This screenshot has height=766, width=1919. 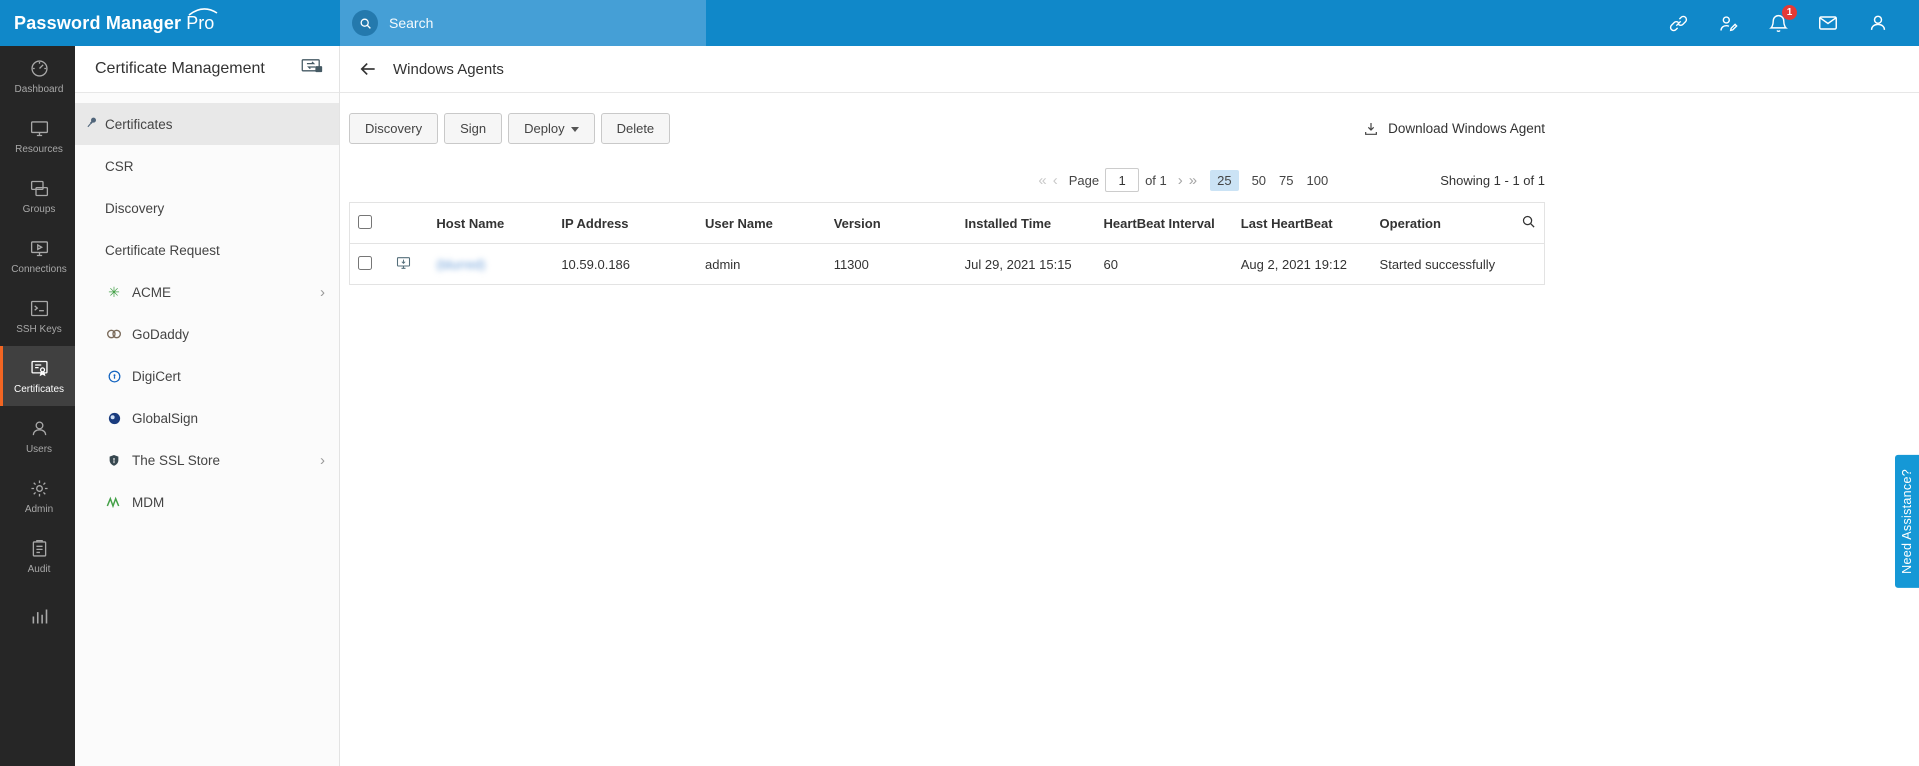 I want to click on page-size-25: 25, so click(x=1224, y=180).